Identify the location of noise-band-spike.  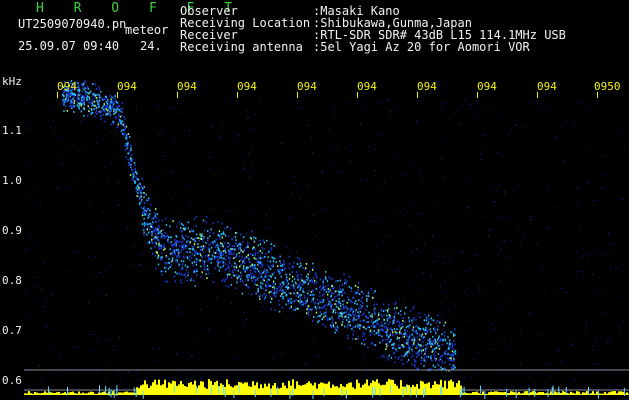
(442, 390).